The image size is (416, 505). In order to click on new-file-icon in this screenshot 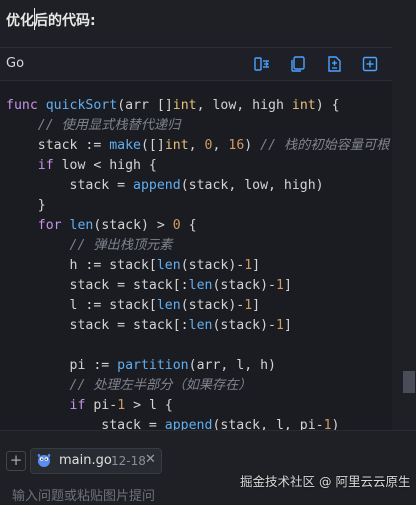, I will do `click(370, 64)`.